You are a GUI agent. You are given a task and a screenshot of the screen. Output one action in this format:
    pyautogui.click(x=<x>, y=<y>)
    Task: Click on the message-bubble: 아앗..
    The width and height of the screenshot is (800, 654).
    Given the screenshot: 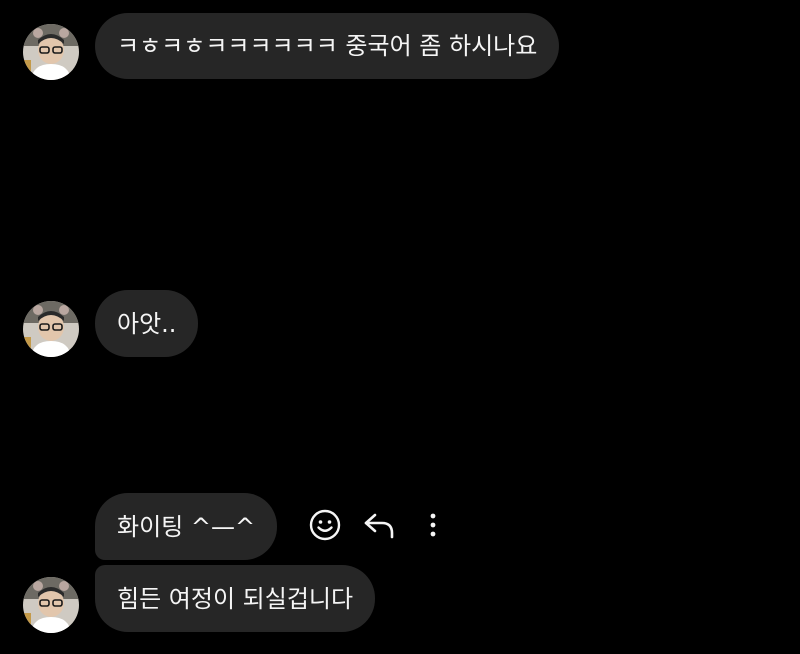 What is the action you would take?
    pyautogui.click(x=147, y=323)
    